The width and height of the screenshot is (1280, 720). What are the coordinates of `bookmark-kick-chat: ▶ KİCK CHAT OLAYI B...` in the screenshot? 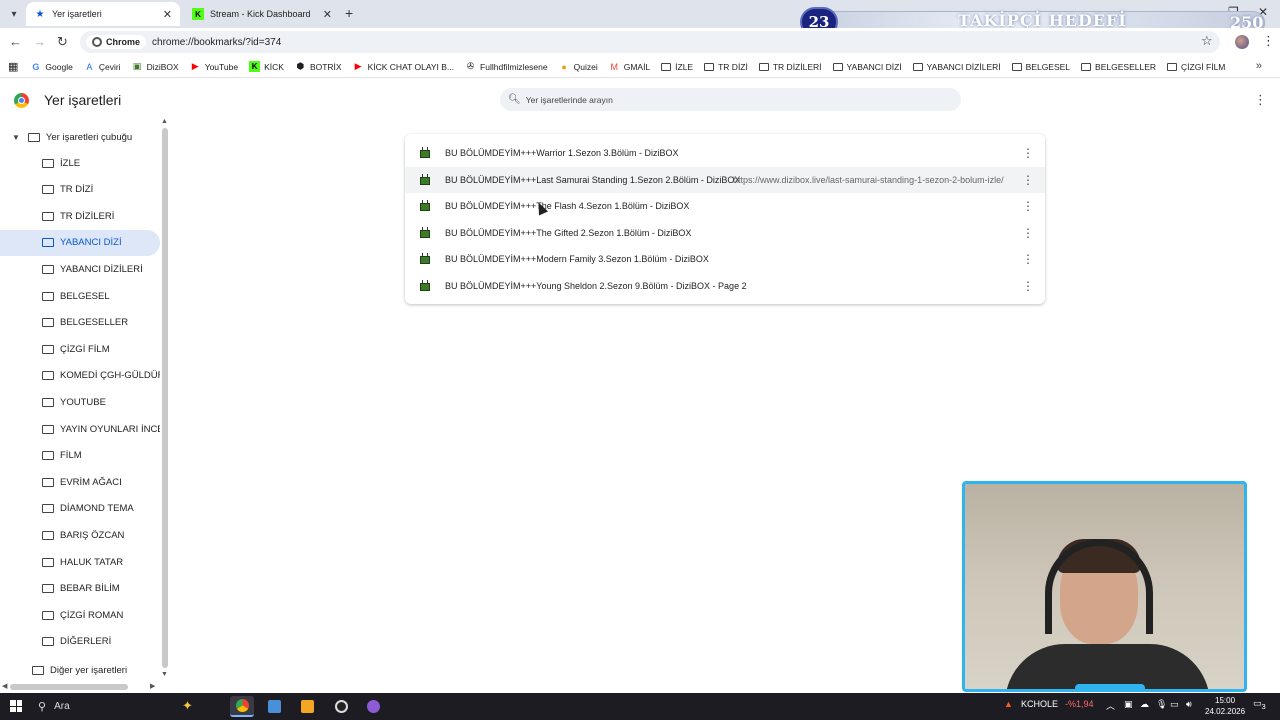 It's located at (403, 66).